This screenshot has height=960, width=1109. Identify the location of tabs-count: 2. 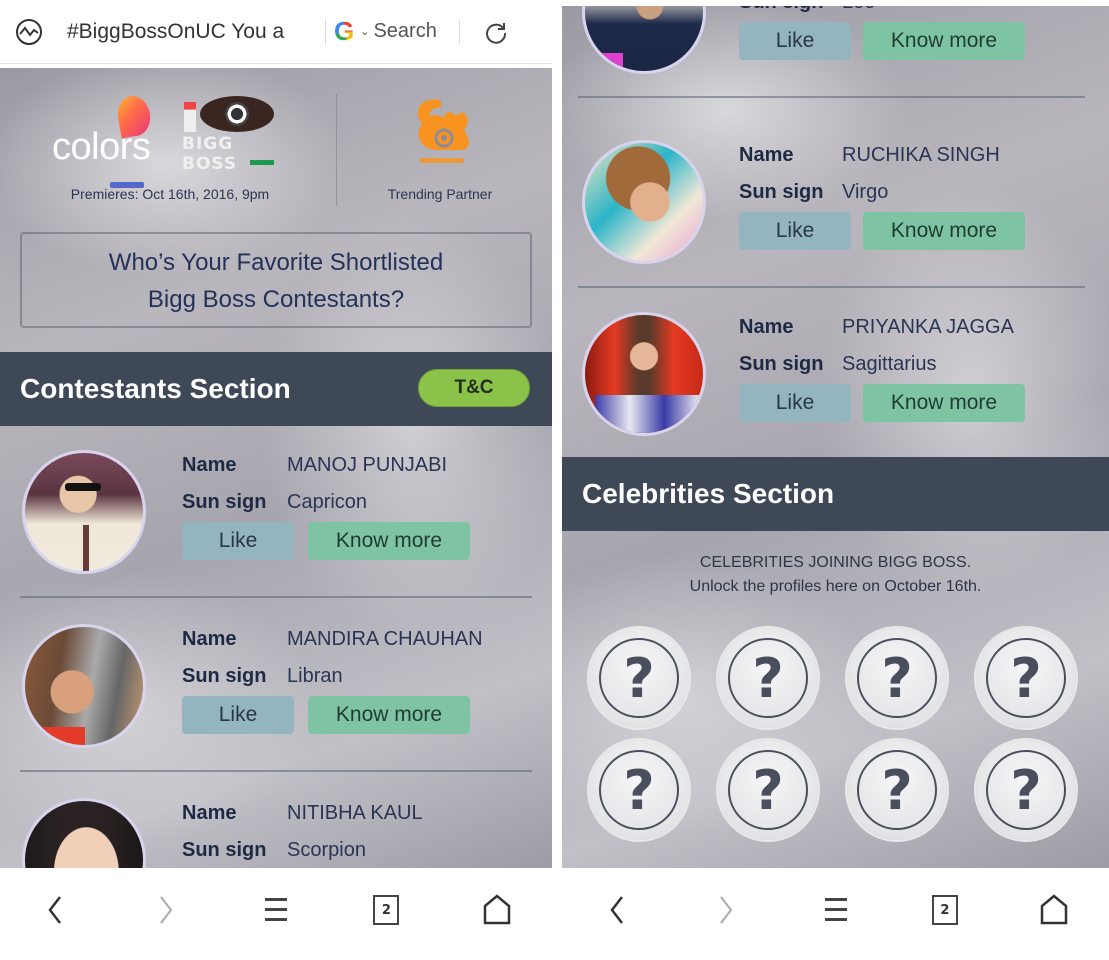
(386, 910).